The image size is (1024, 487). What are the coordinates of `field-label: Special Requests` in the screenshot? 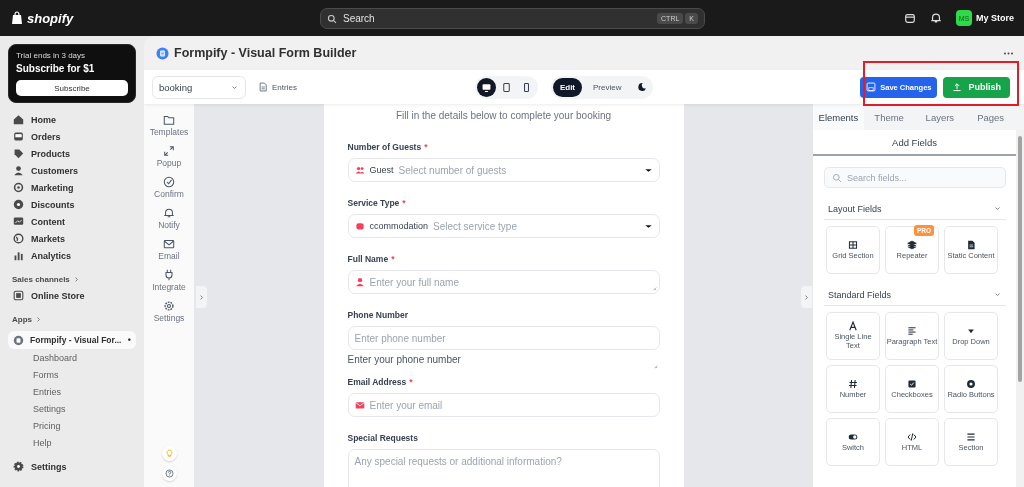 It's located at (382, 438).